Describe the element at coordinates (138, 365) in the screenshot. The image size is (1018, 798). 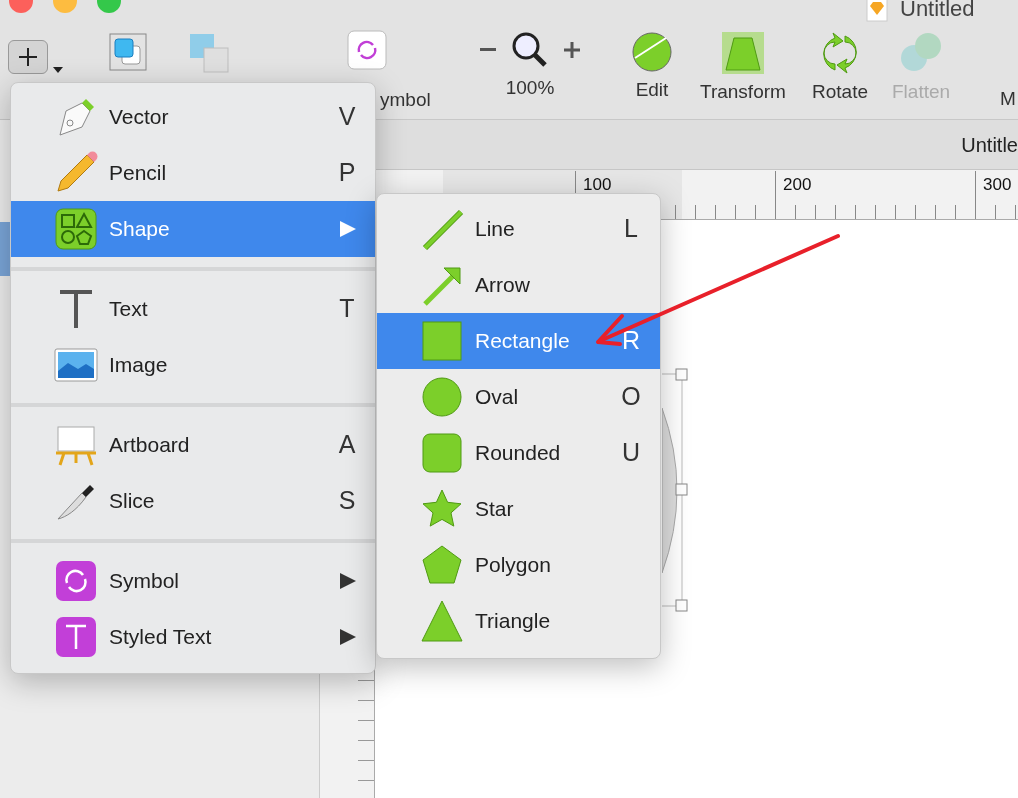
I see `menu-item-label: Image` at that location.